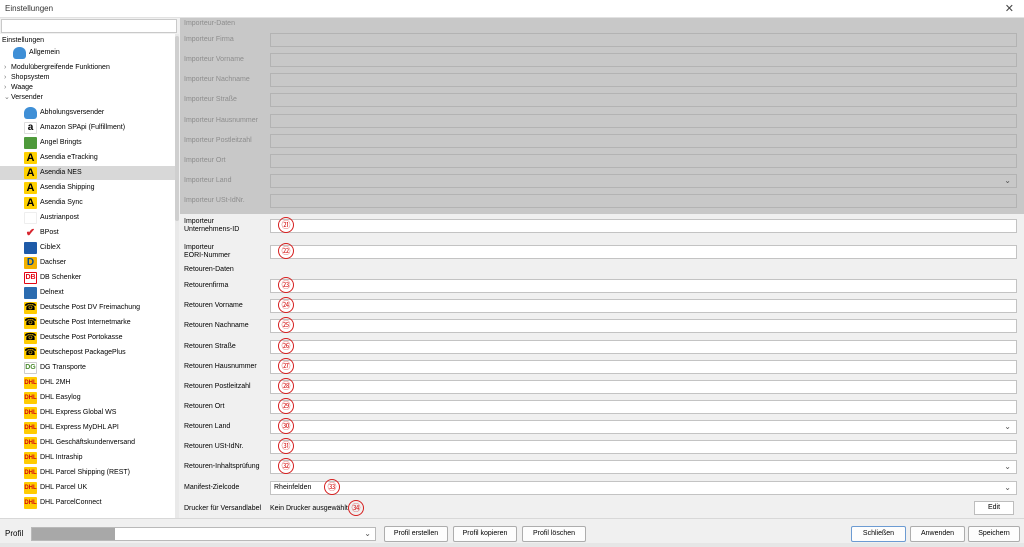  I want to click on chevron-right-icon: ⌄, so click(7, 98).